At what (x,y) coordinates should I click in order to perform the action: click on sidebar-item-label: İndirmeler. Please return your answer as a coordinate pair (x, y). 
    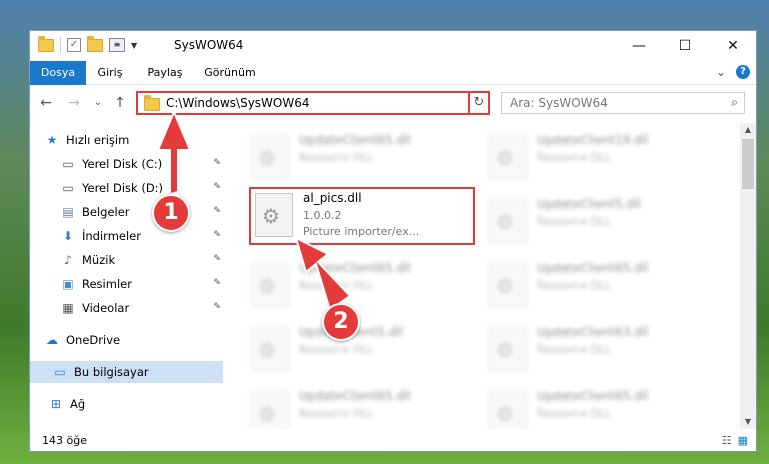
    Looking at the image, I should click on (111, 236).